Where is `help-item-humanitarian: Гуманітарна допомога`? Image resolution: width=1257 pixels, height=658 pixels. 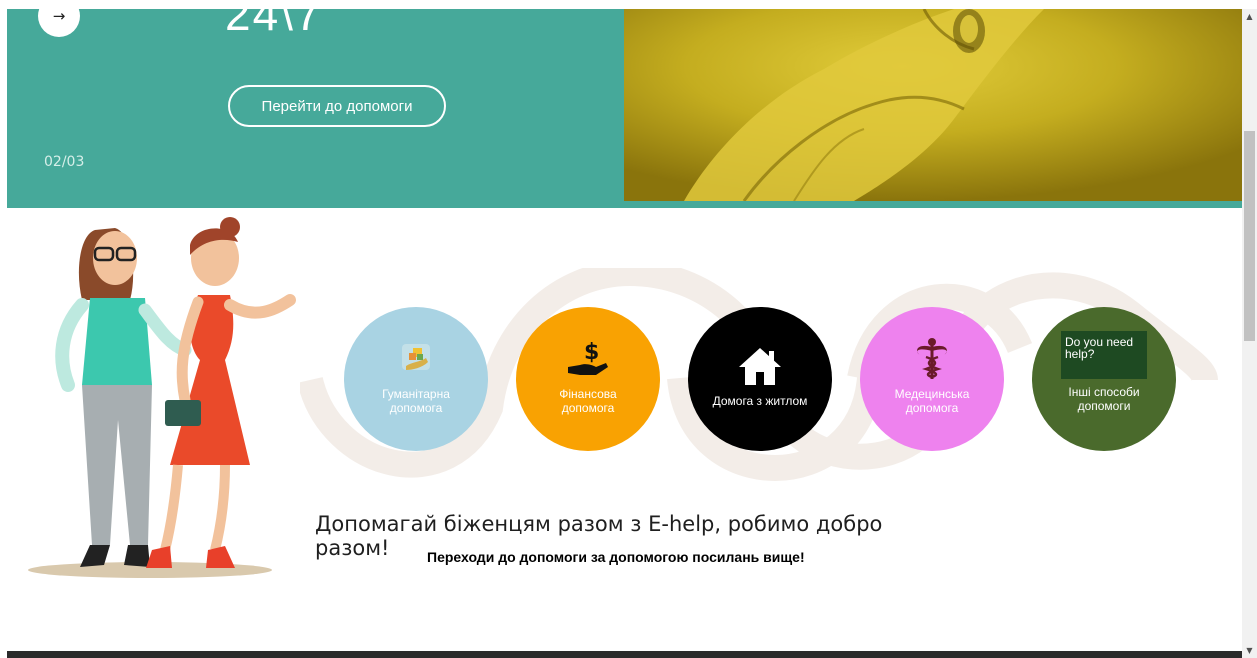
help-item-humanitarian: Гуманітарна допомога is located at coordinates (416, 379).